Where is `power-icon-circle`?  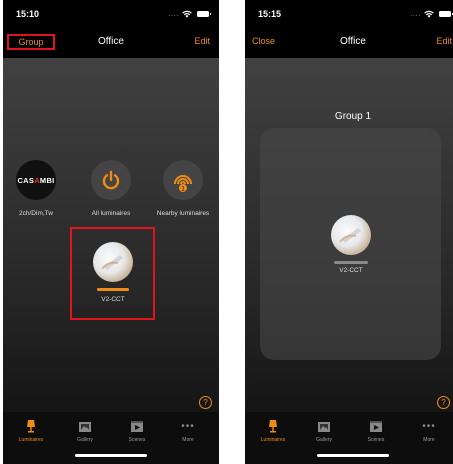
power-icon-circle is located at coordinates (111, 180).